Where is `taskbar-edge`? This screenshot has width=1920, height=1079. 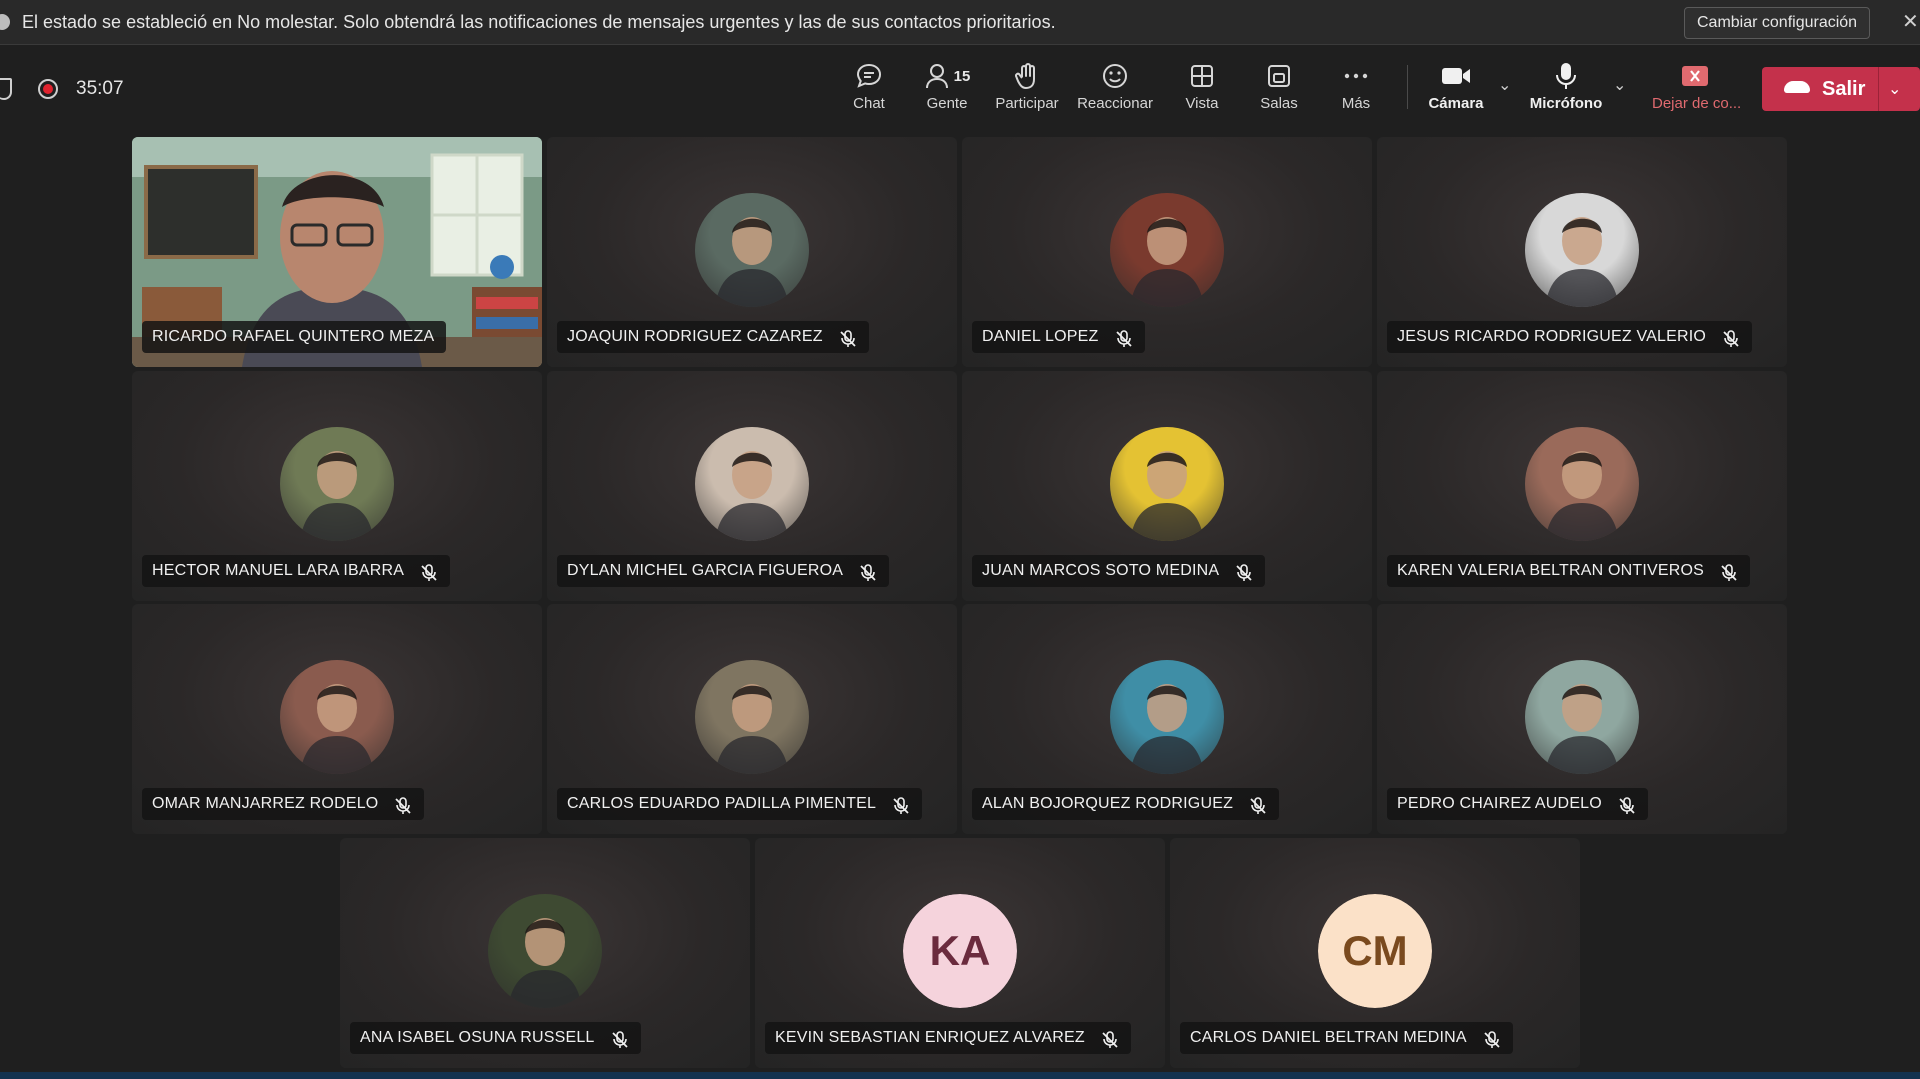 taskbar-edge is located at coordinates (960, 1075).